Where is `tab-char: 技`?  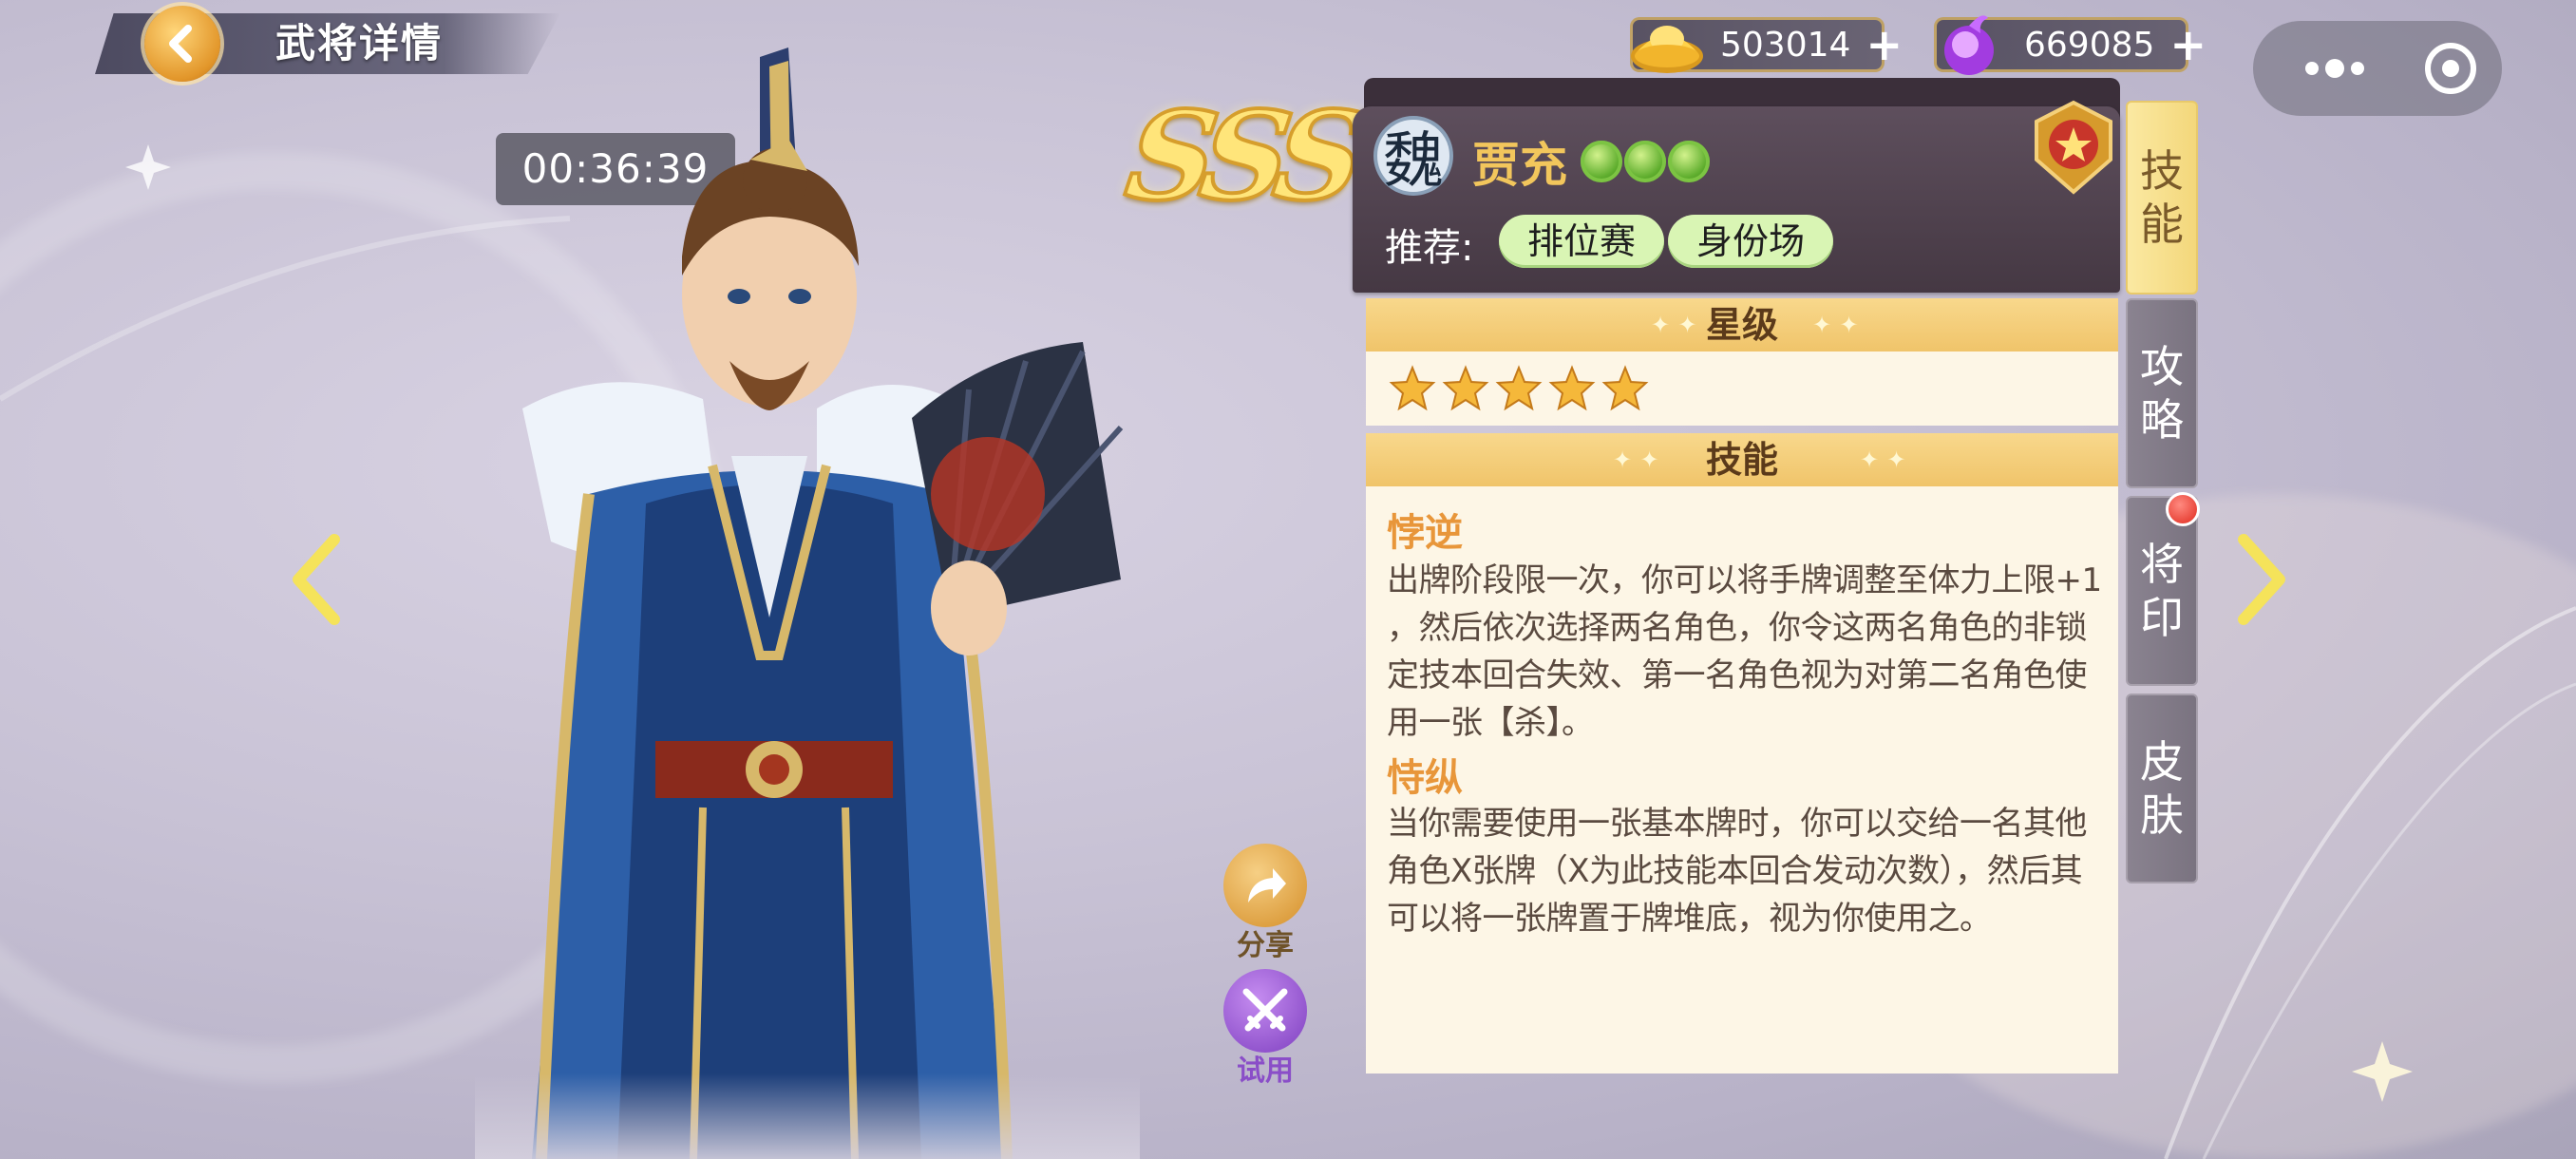
tab-char: 技 is located at coordinates (2162, 171).